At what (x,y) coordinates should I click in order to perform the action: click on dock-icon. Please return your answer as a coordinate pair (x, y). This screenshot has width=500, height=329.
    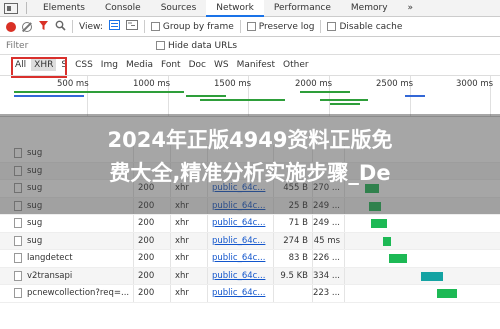
    Looking at the image, I should click on (11, 8).